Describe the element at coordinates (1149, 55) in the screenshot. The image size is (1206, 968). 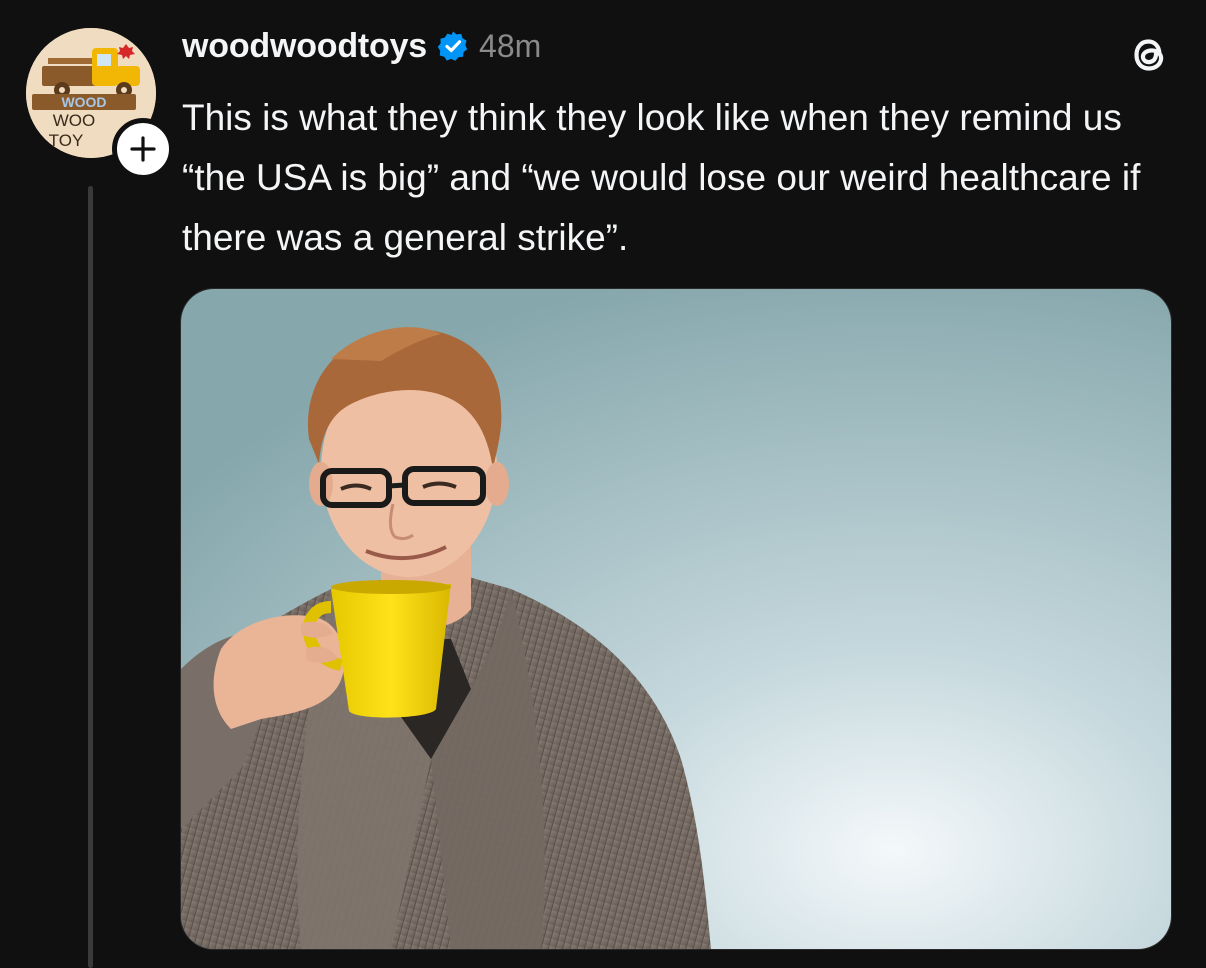
I see `threads-logo-icon` at that location.